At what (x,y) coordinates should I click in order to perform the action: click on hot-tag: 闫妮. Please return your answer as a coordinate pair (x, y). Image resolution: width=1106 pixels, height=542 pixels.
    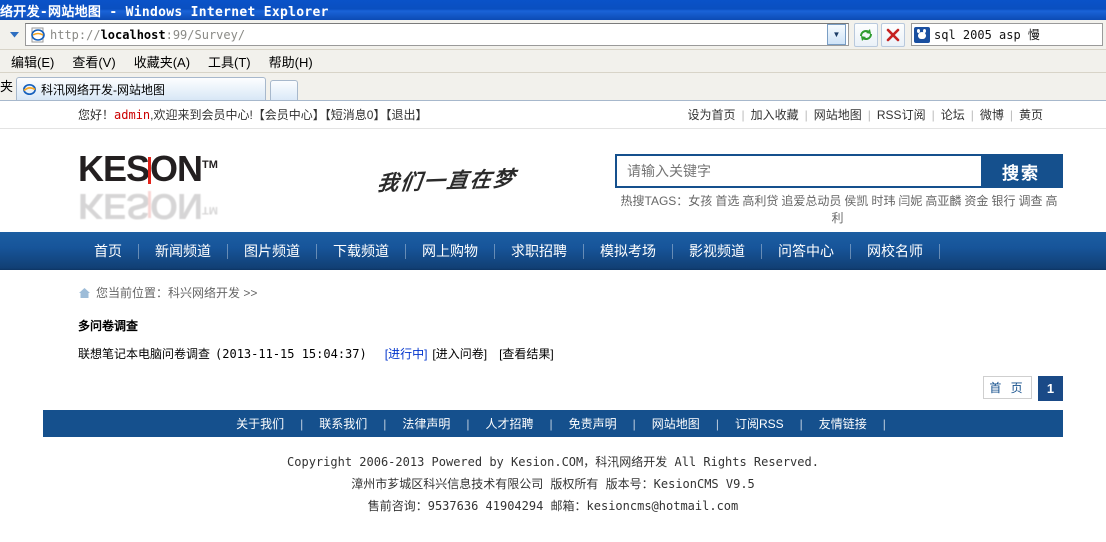
    Looking at the image, I should click on (910, 201).